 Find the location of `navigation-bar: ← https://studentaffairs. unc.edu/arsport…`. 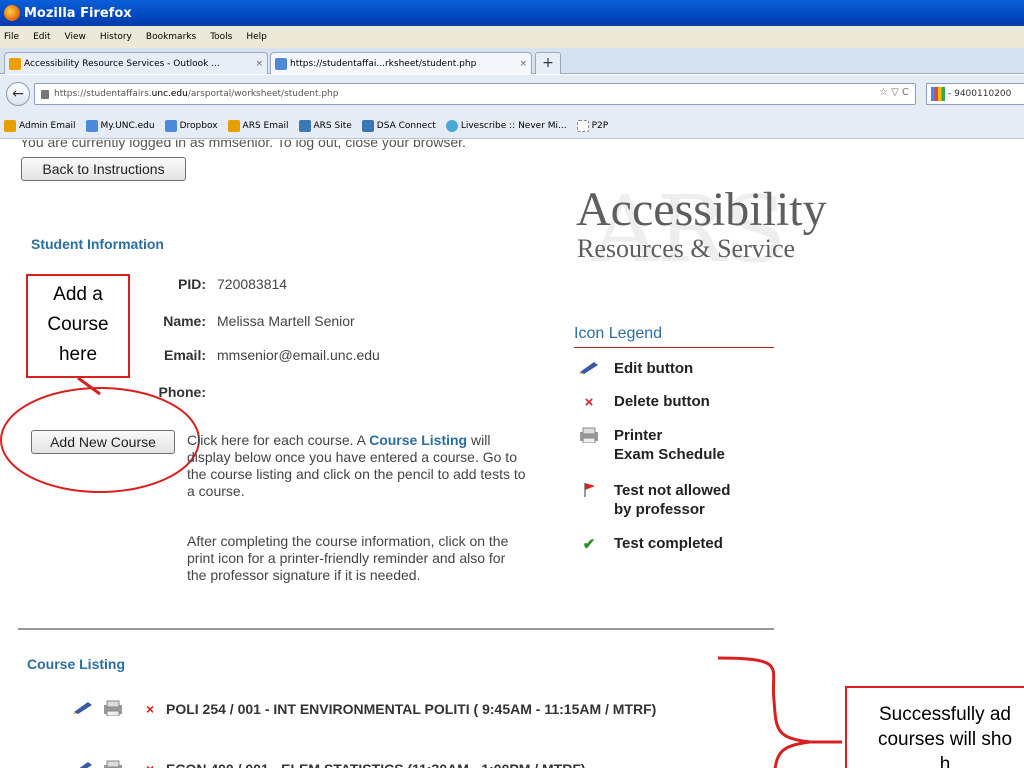

navigation-bar: ← https://studentaffairs. unc.edu/arsport… is located at coordinates (512, 94).